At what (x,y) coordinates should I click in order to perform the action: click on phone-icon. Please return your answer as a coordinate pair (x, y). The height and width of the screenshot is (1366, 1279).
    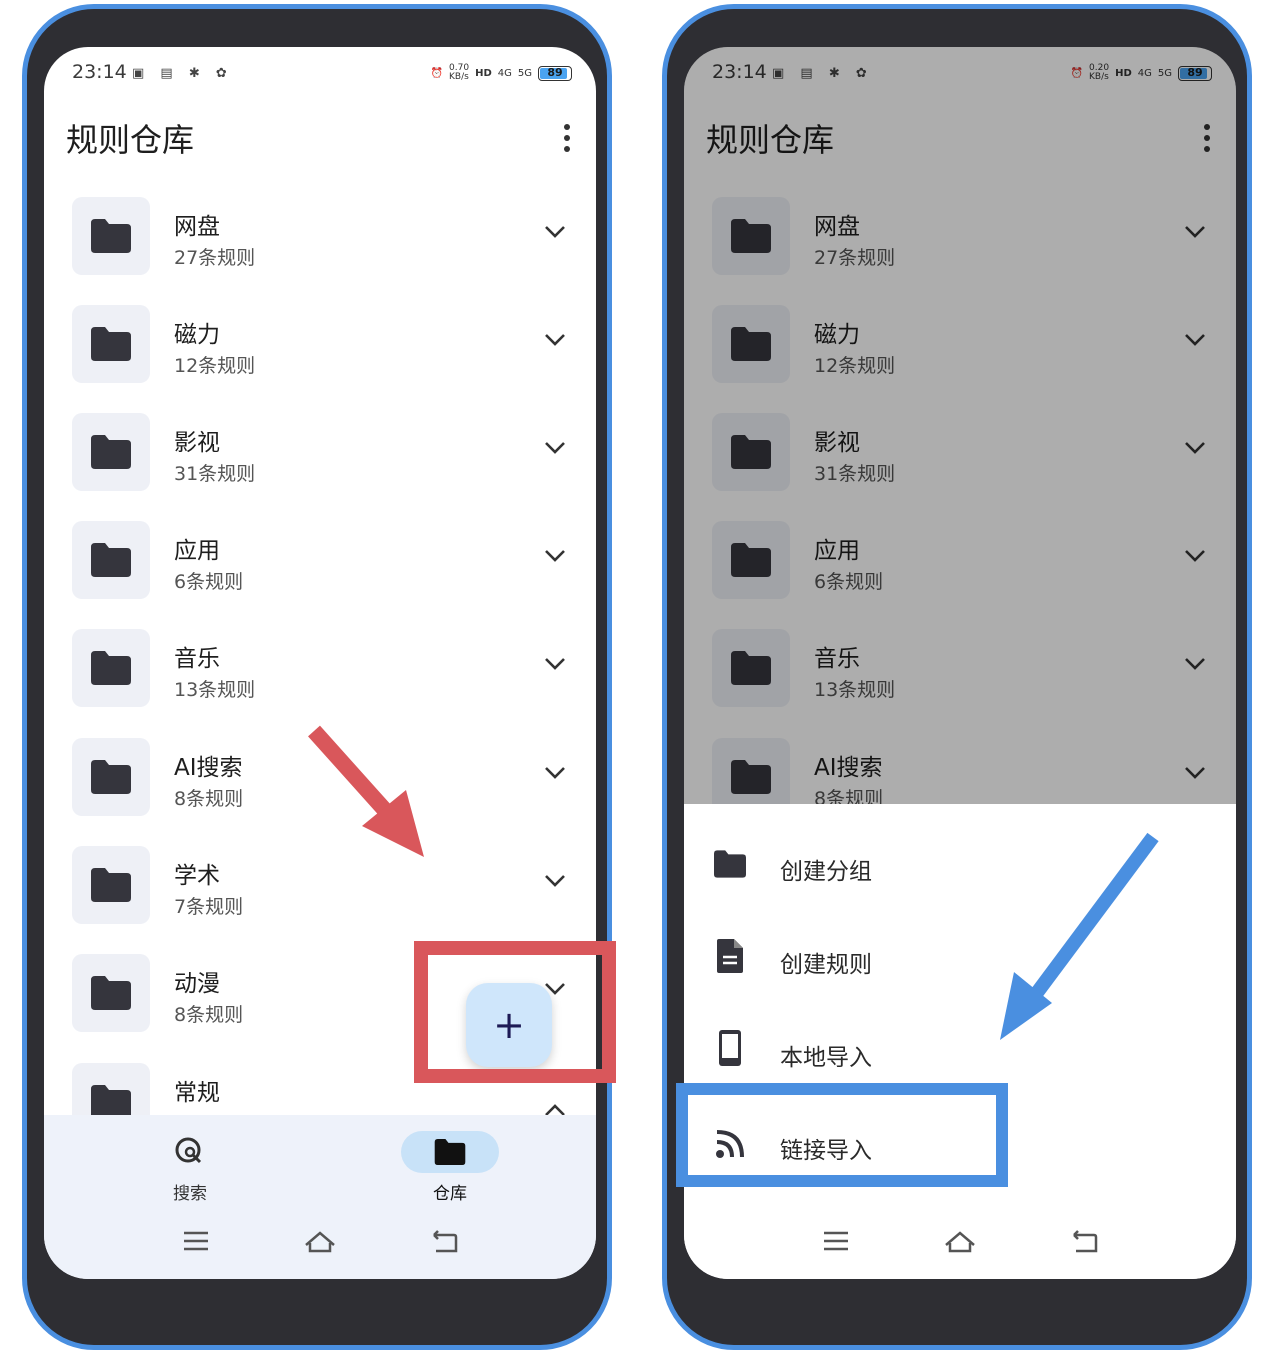
    Looking at the image, I should click on (730, 1048).